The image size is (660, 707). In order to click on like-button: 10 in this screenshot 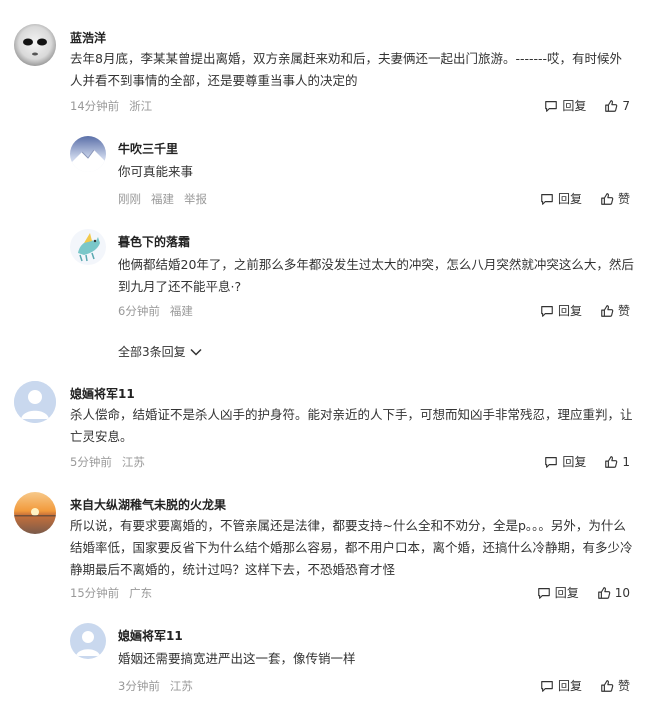, I will do `click(613, 593)`.